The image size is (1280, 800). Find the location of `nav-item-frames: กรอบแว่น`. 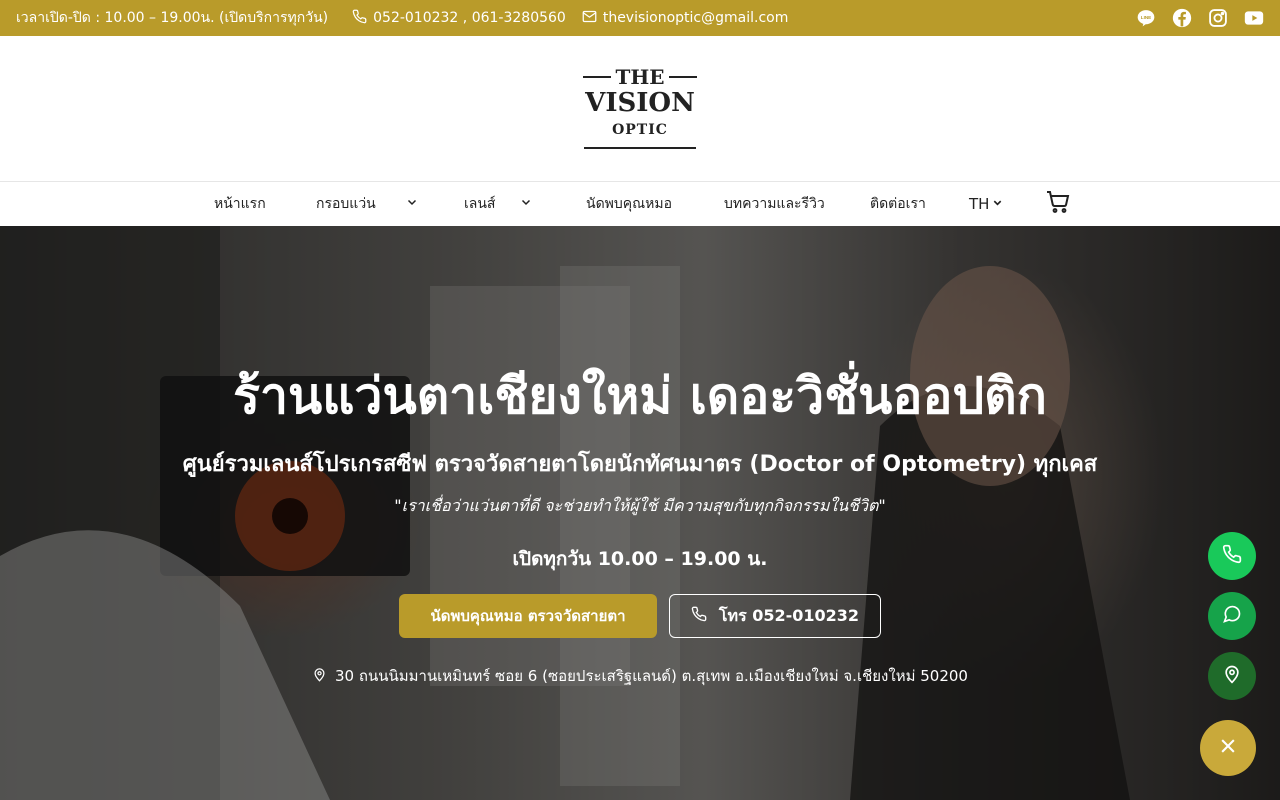

nav-item-frames: กรอบแว่น is located at coordinates (367, 204).